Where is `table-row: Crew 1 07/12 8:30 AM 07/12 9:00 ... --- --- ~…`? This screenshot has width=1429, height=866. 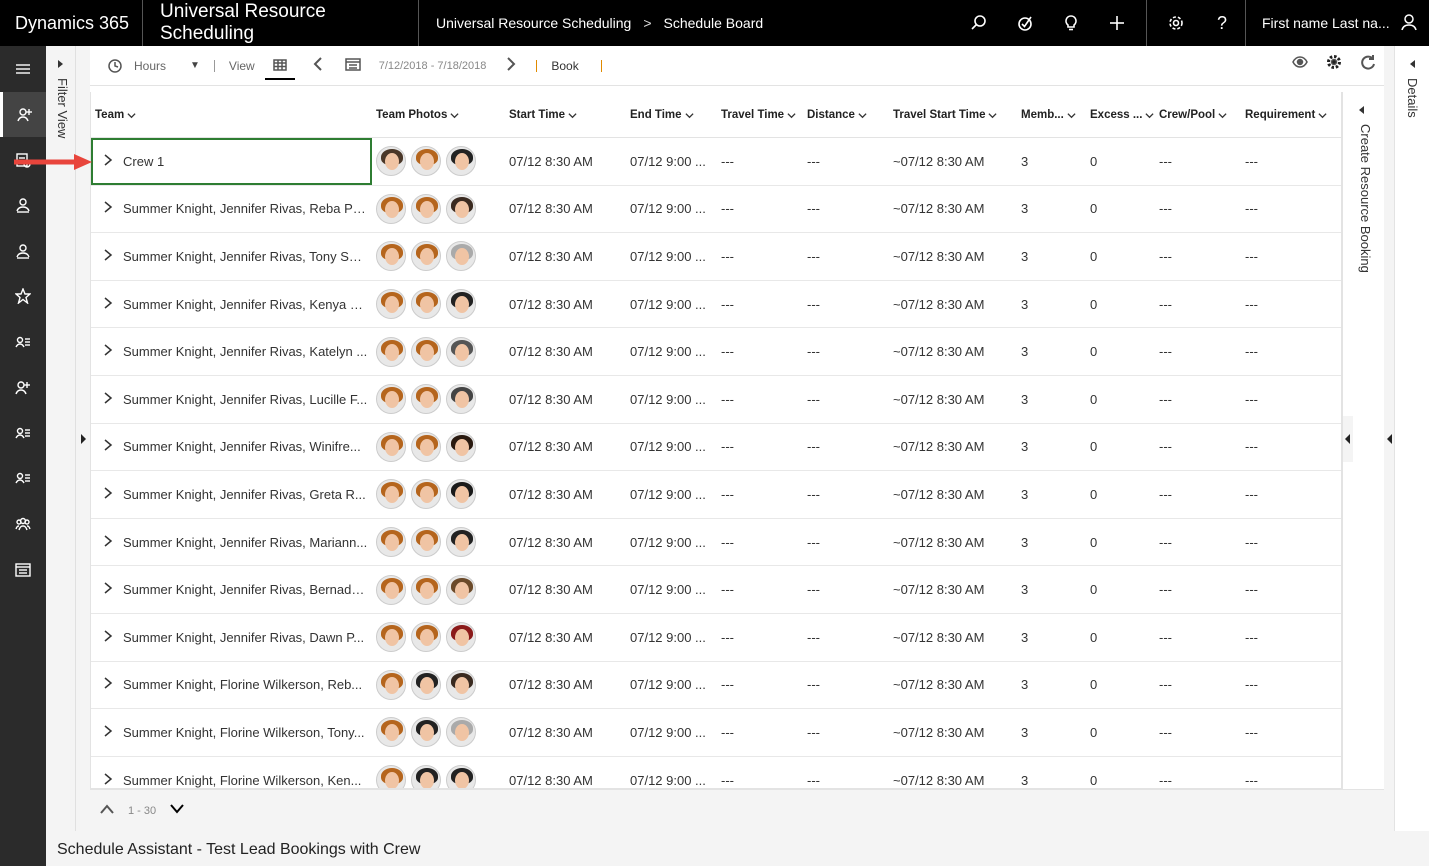 table-row: Crew 1 07/12 8:30 AM 07/12 9:00 ... --- --- ~… is located at coordinates (716, 162).